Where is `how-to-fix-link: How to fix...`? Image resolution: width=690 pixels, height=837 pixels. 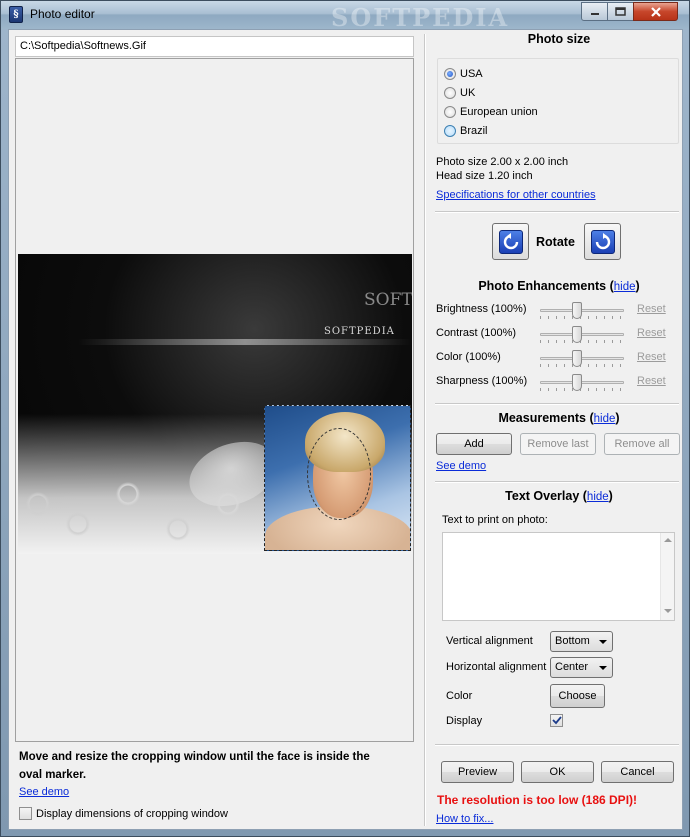
how-to-fix-link: How to fix... is located at coordinates (464, 819).